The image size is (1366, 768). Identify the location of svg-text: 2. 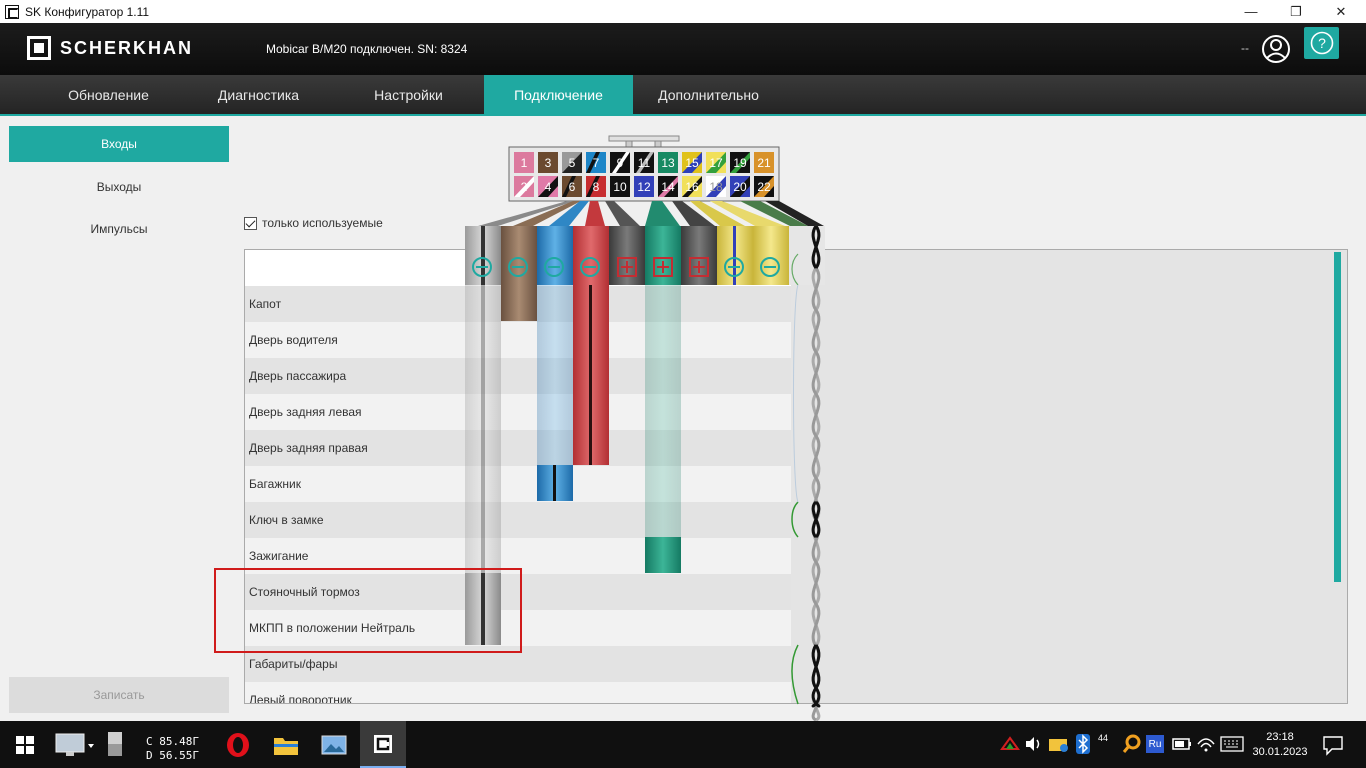
(524, 187).